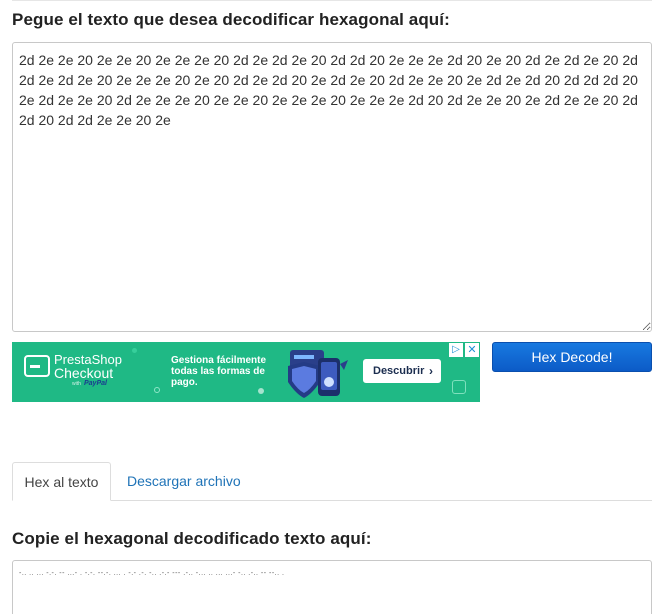 This screenshot has width=668, height=614. I want to click on payment-shield-illustration-icon, so click(318, 374).